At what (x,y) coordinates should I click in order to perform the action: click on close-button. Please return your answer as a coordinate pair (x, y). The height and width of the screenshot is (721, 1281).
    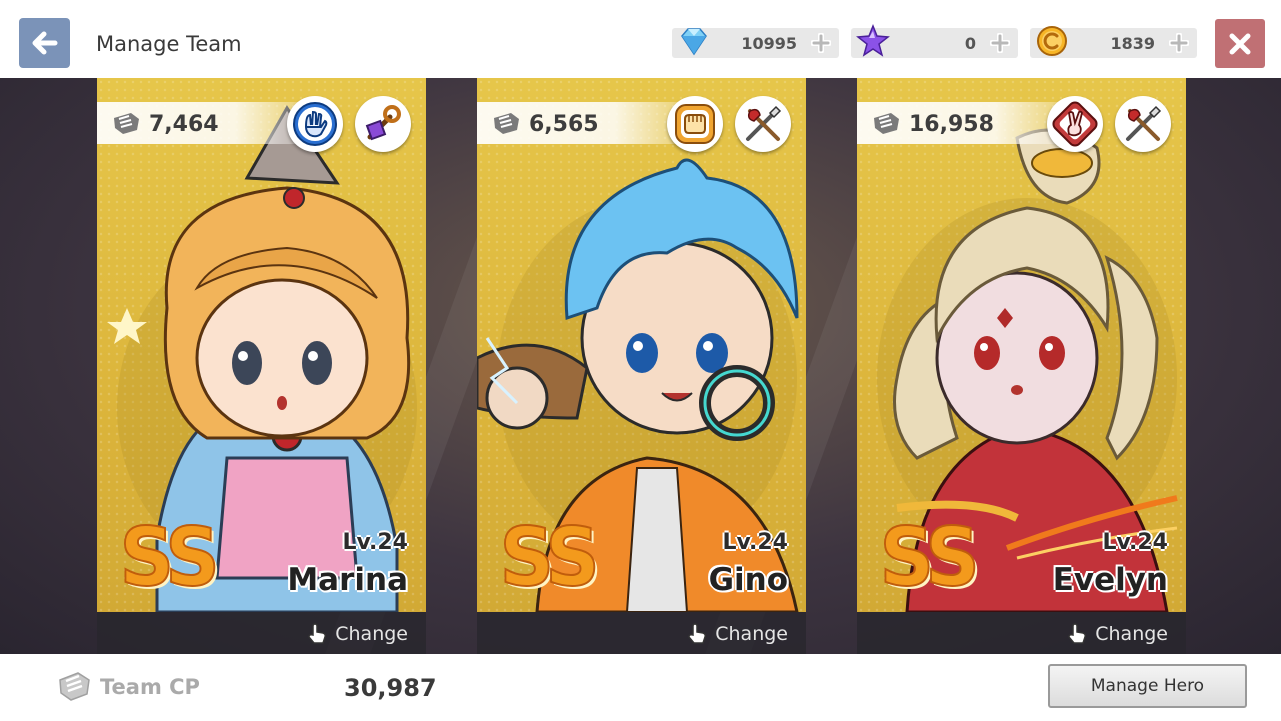
    Looking at the image, I should click on (1240, 43).